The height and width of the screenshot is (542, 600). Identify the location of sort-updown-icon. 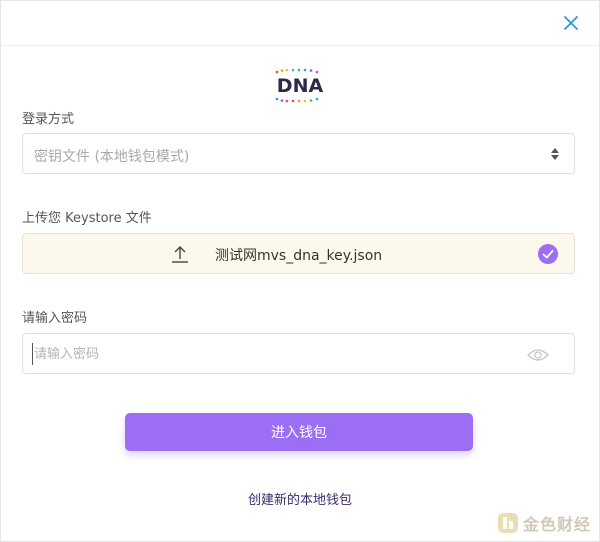
(555, 154).